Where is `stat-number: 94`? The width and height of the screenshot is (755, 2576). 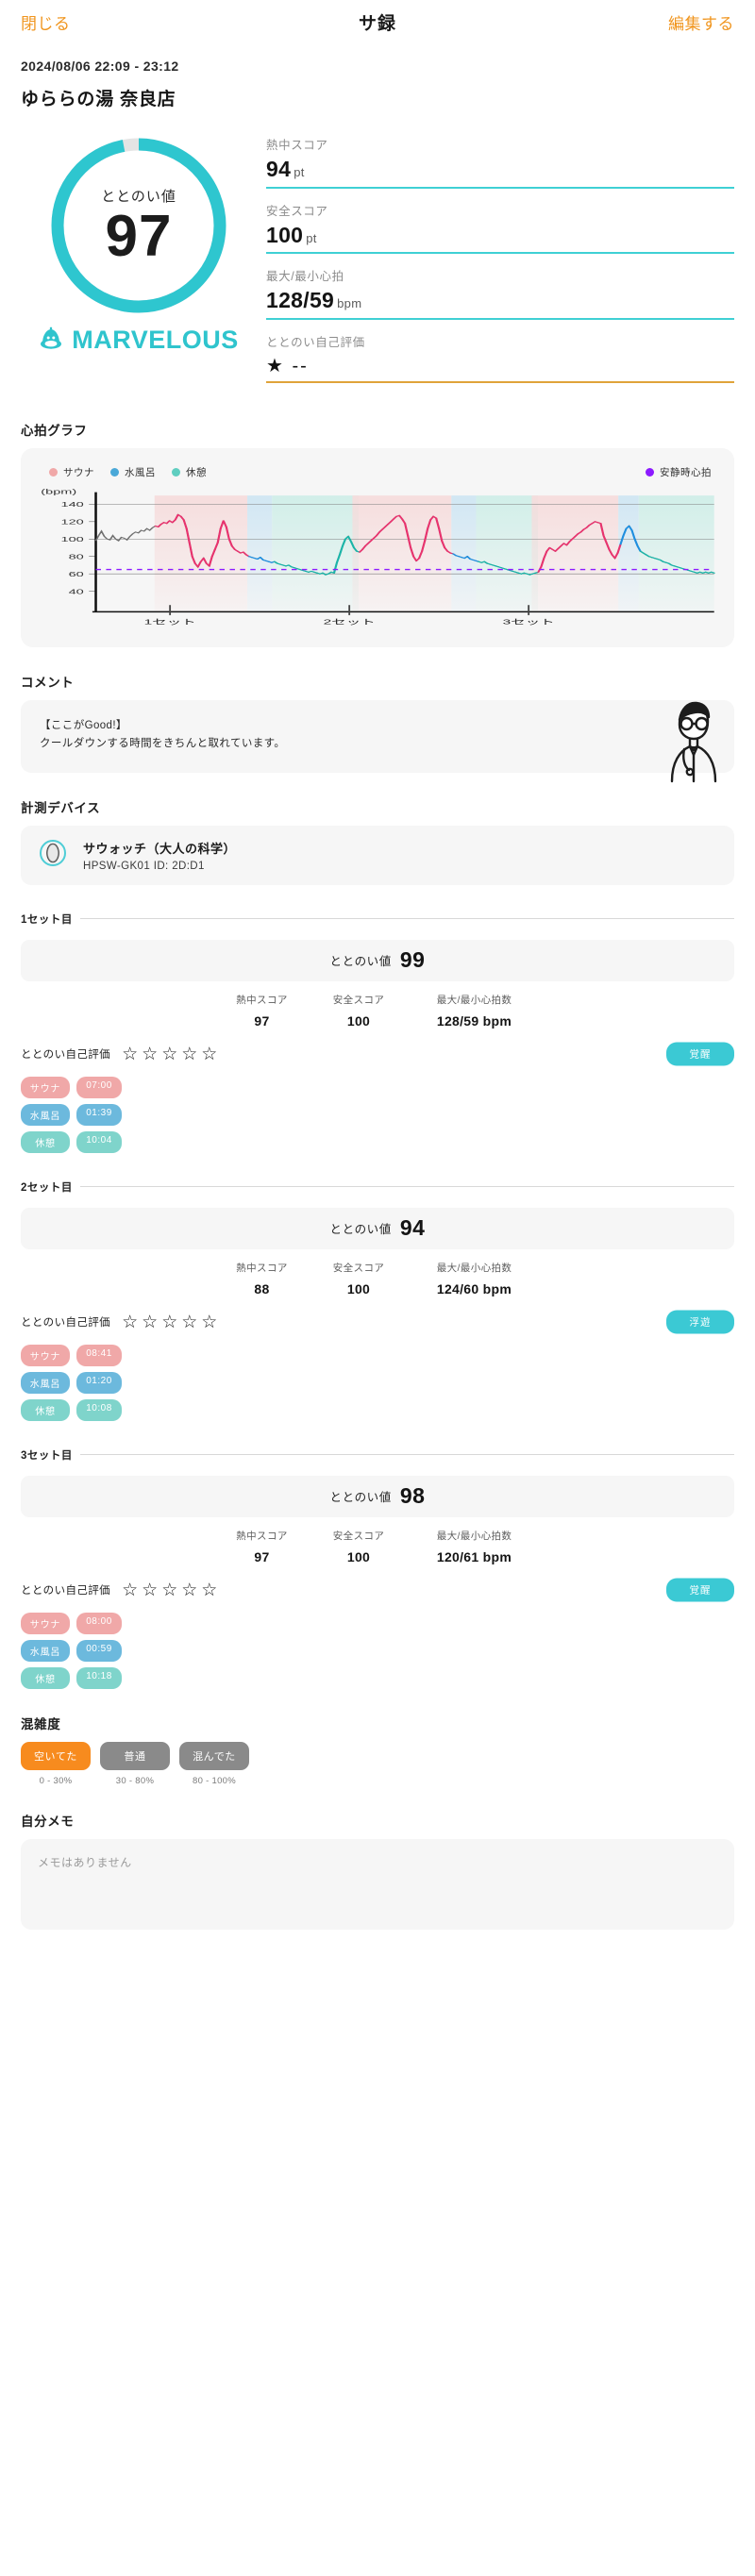 stat-number: 94 is located at coordinates (279, 169).